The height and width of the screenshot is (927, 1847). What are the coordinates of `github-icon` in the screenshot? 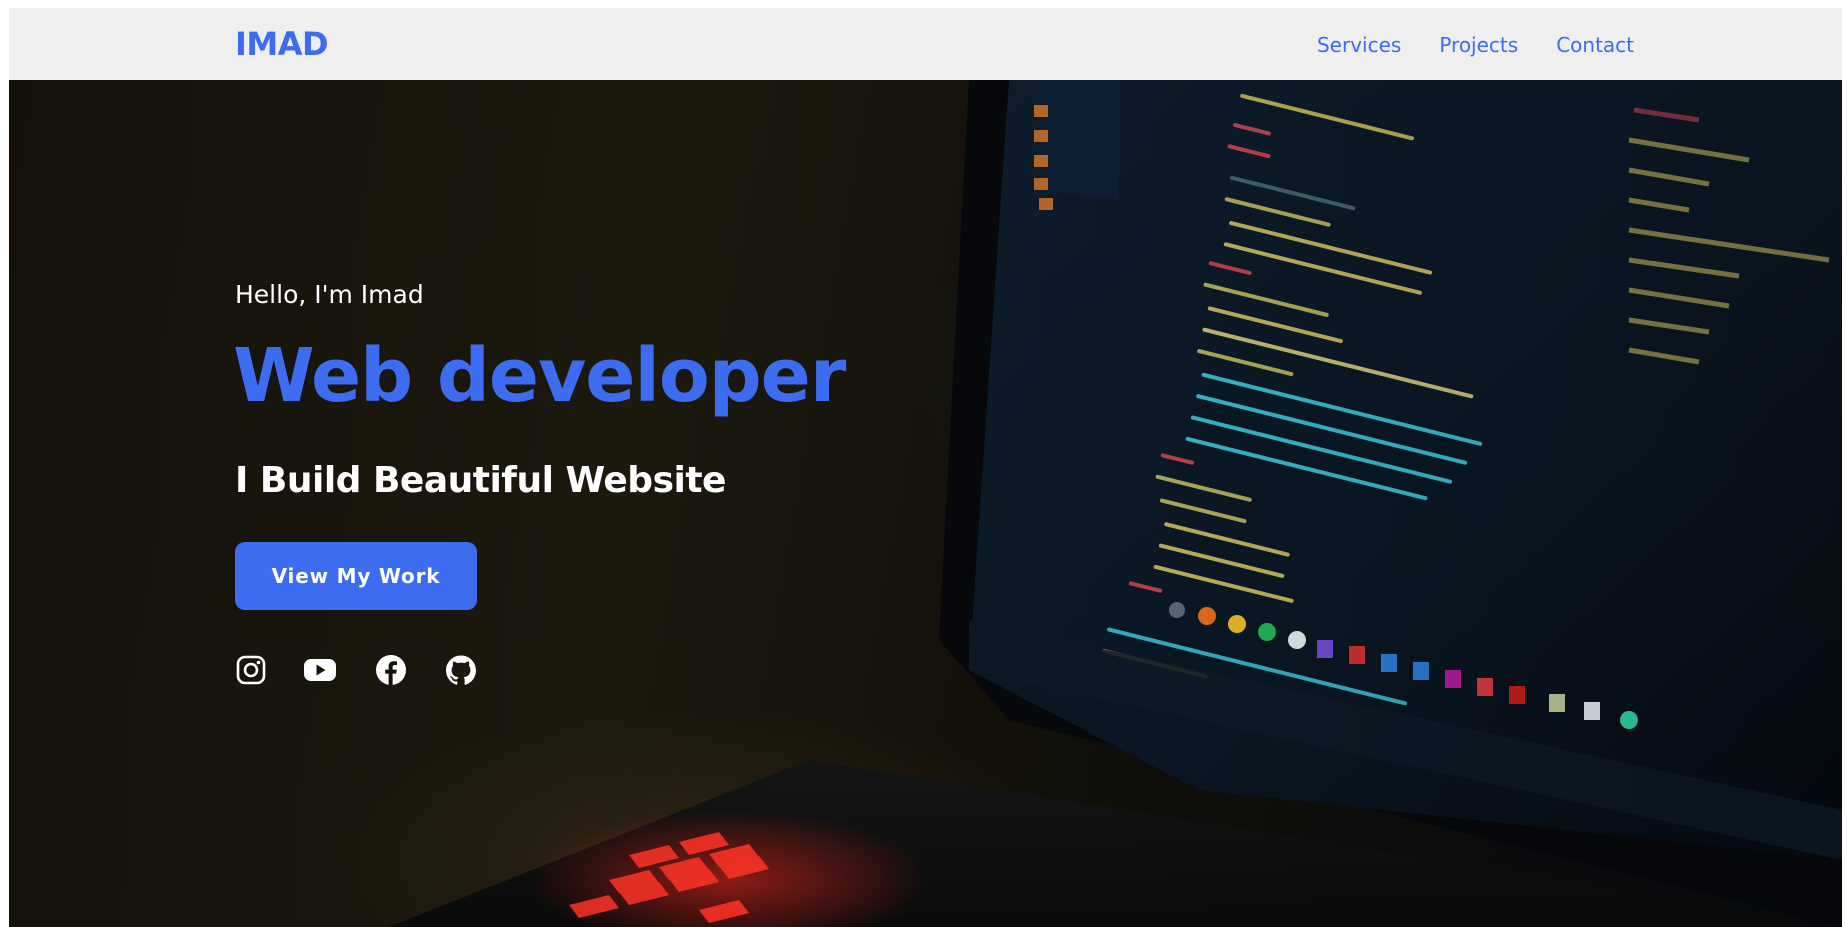 It's located at (461, 670).